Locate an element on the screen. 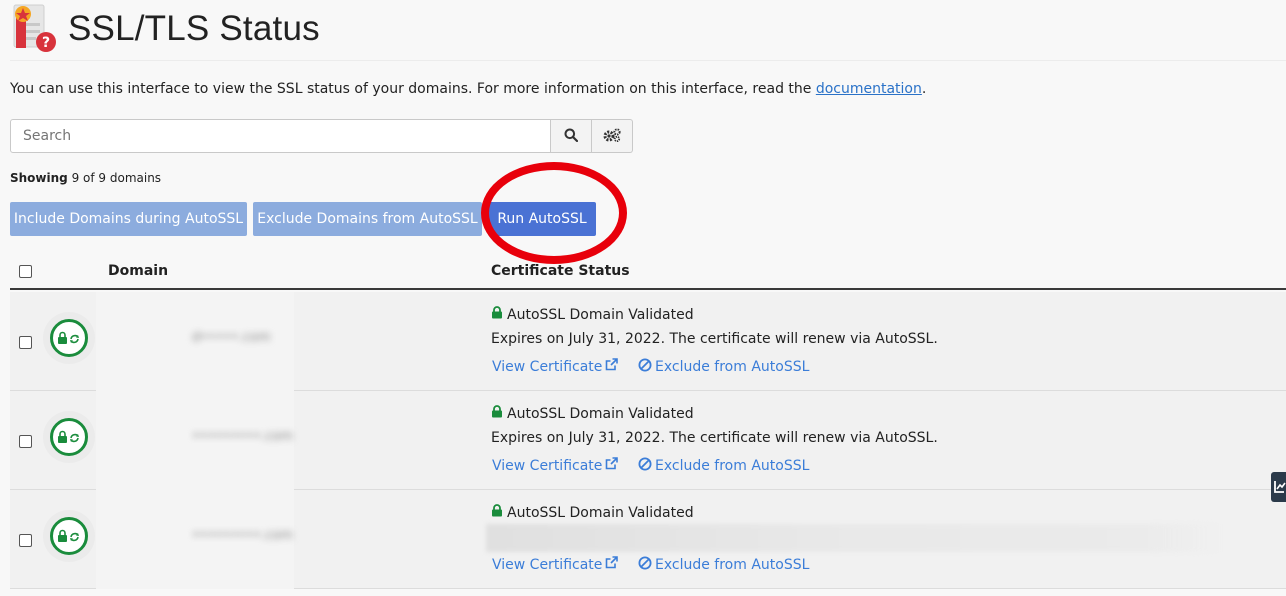 This screenshot has width=1286, height=596. search-button is located at coordinates (571, 136).